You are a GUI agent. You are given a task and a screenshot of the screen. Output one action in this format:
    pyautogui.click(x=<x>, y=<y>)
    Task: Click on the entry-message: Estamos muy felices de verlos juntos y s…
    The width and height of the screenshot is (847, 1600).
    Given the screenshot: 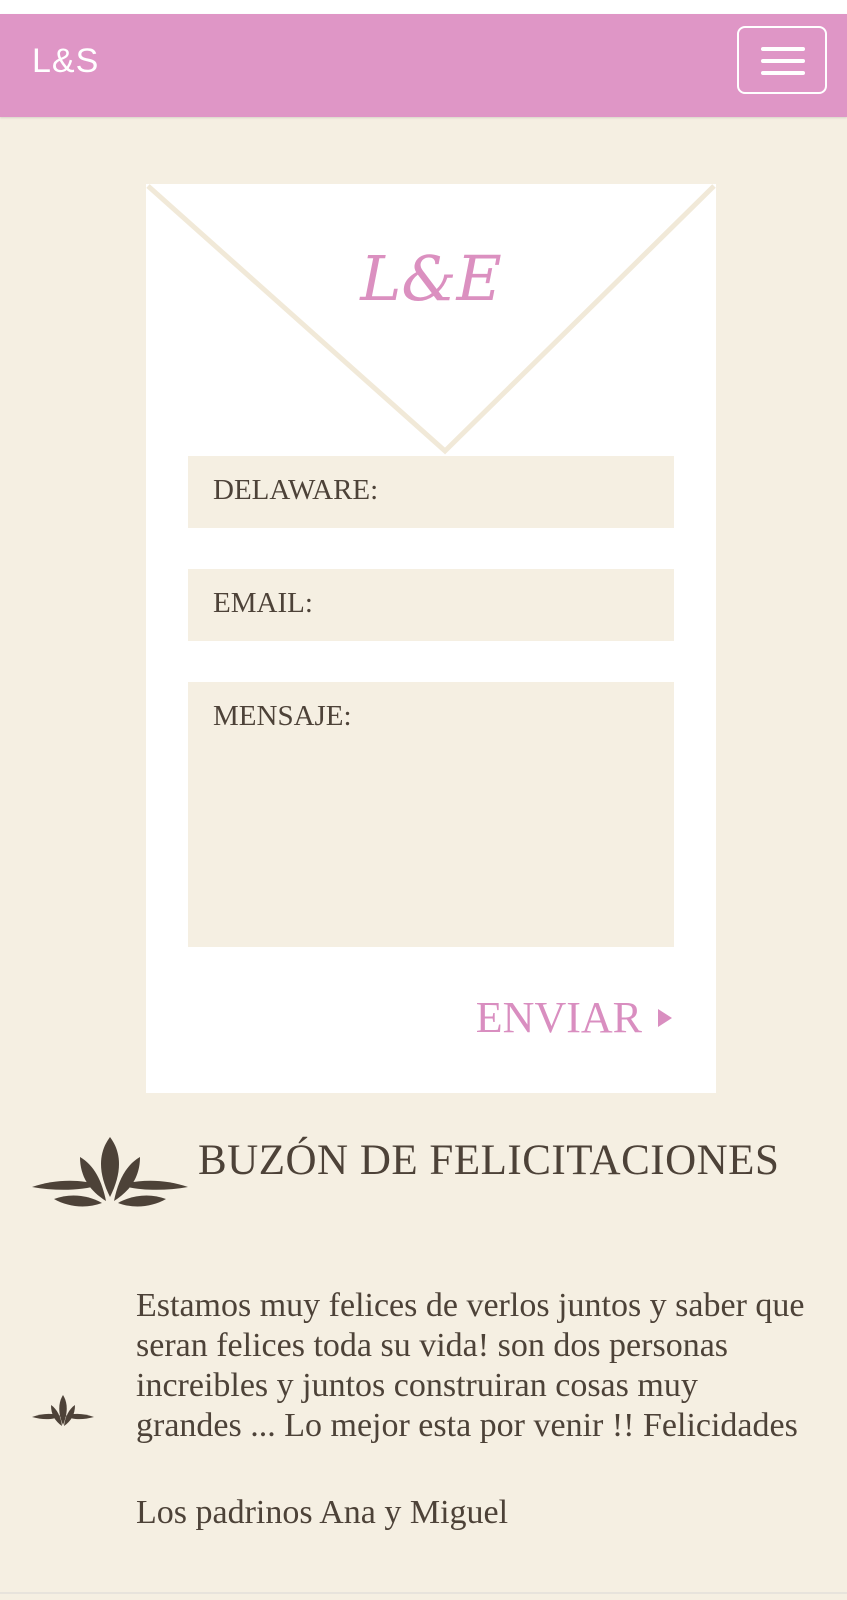 What is the action you would take?
    pyautogui.click(x=470, y=1365)
    